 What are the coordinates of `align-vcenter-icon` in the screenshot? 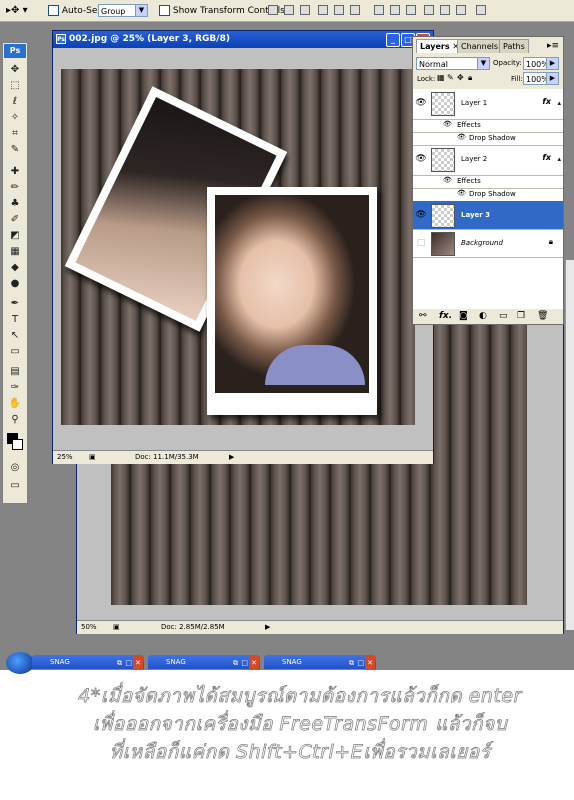 It's located at (289, 10).